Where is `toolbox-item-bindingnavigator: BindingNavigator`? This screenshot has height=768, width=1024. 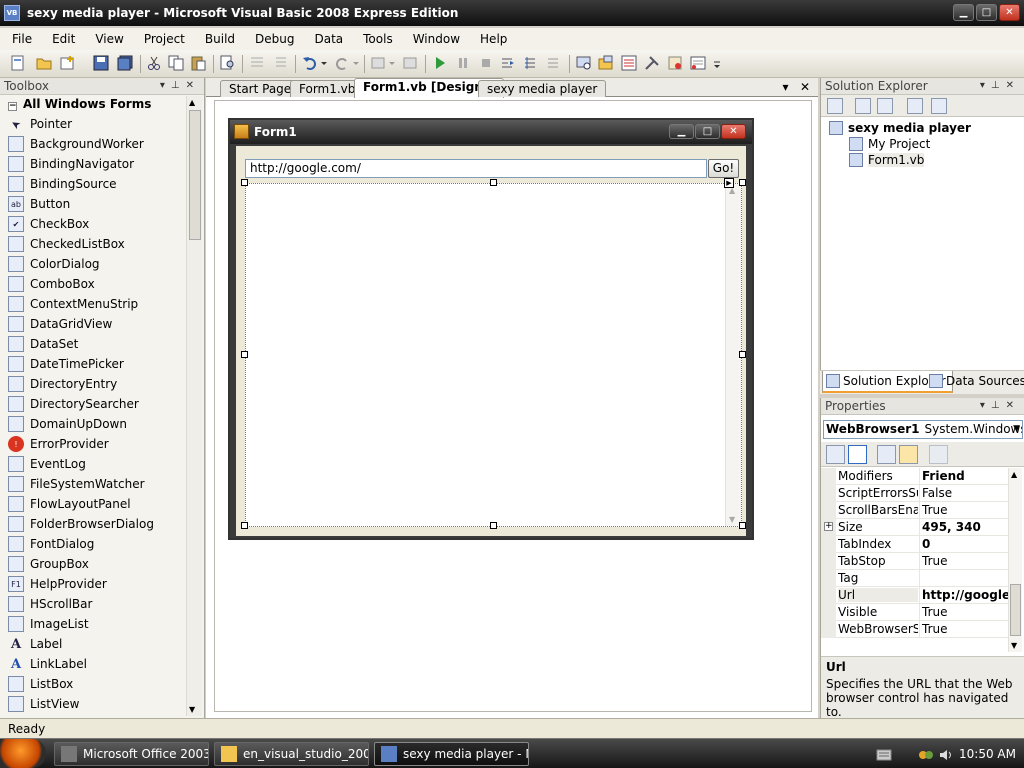
toolbox-item-bindingnavigator: BindingNavigator is located at coordinates (102, 164).